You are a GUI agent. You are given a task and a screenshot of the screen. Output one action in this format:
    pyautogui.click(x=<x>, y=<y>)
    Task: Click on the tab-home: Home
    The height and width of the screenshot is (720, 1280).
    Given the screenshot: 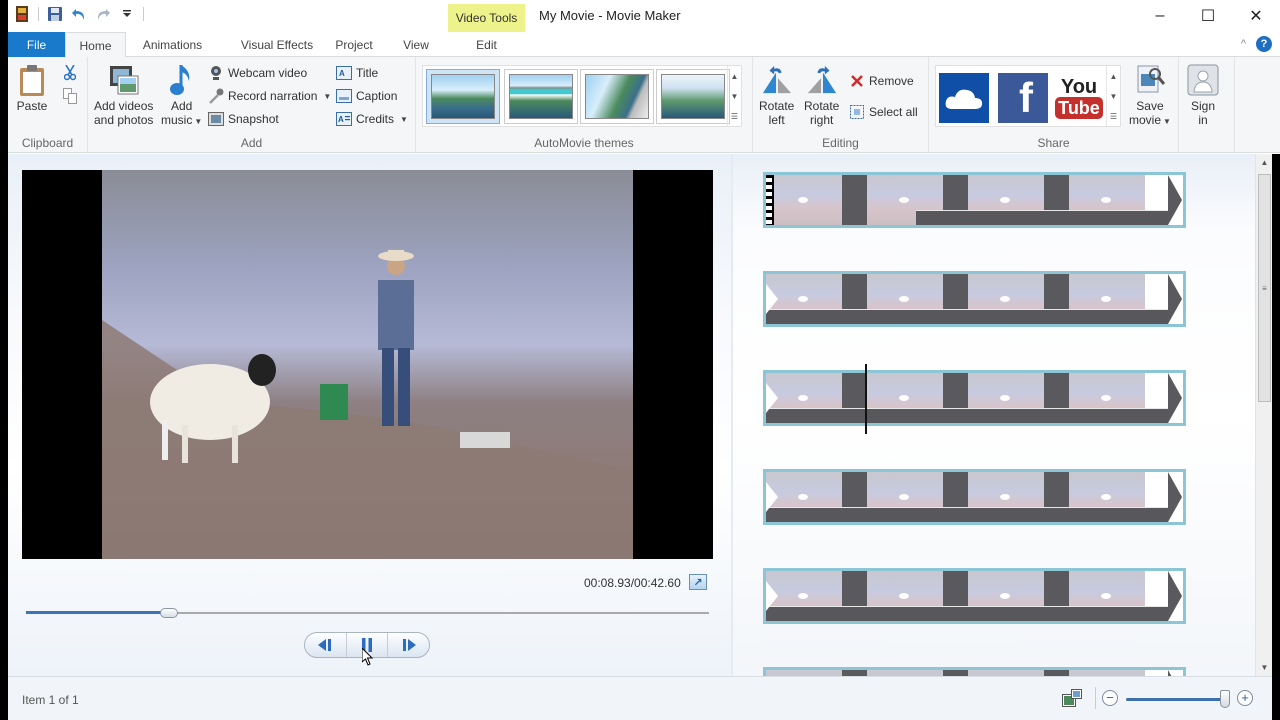 What is the action you would take?
    pyautogui.click(x=95, y=45)
    